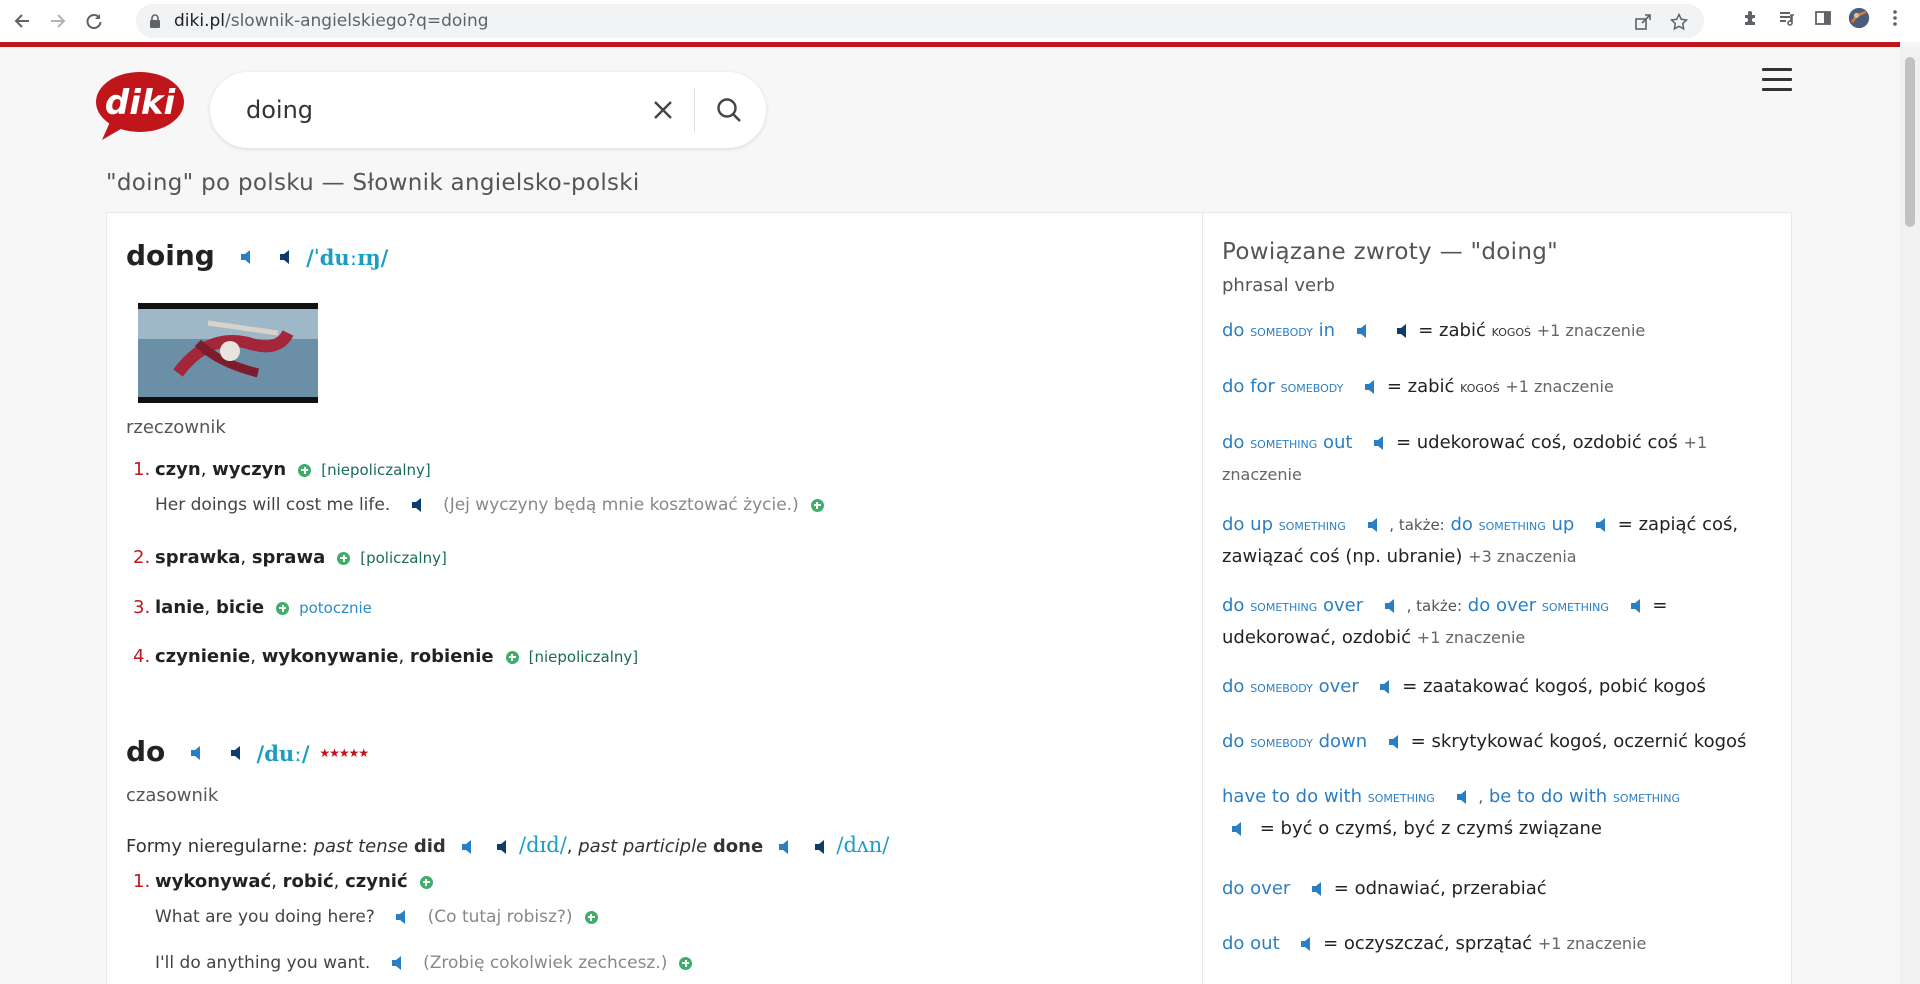  What do you see at coordinates (308, 881) in the screenshot?
I see `translation-word: robić` at bounding box center [308, 881].